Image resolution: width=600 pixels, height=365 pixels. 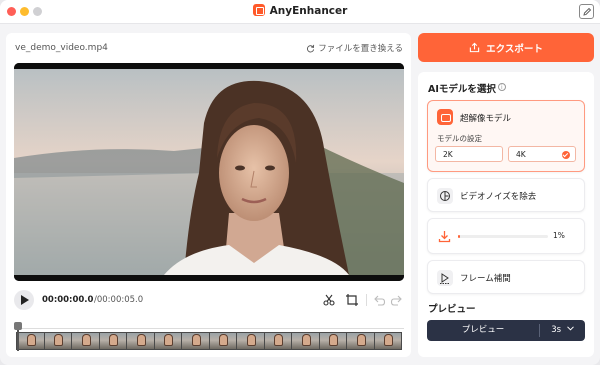 What do you see at coordinates (18, 336) in the screenshot?
I see `playhead-handle` at bounding box center [18, 336].